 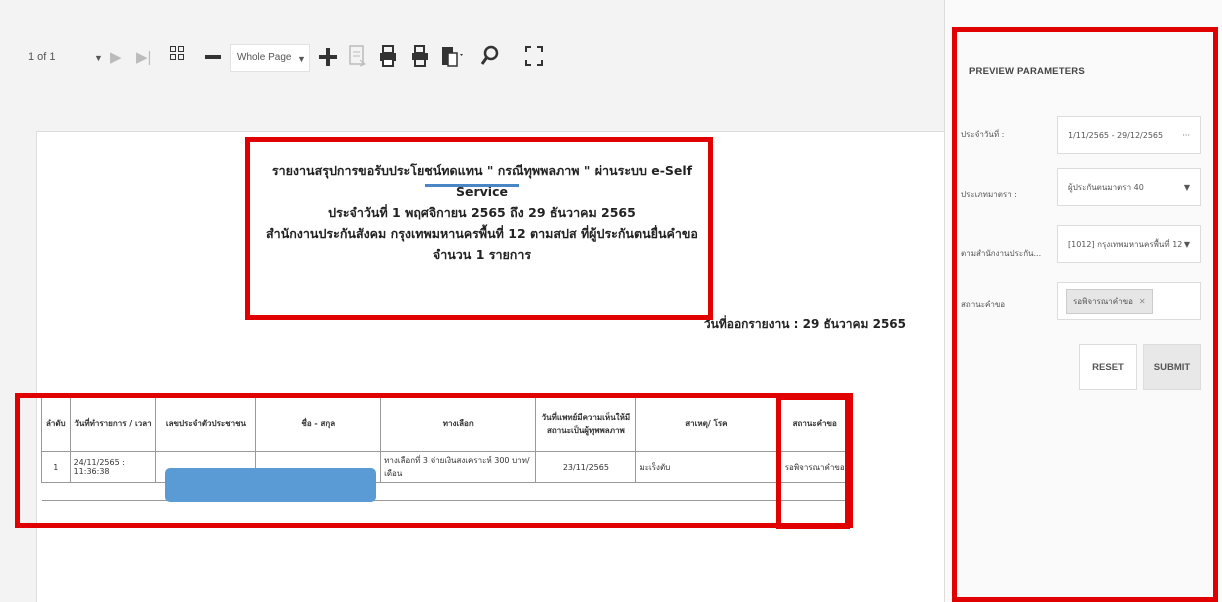 What do you see at coordinates (814, 467) in the screenshot?
I see `table-cell: รอพิจารณาคำขอ` at bounding box center [814, 467].